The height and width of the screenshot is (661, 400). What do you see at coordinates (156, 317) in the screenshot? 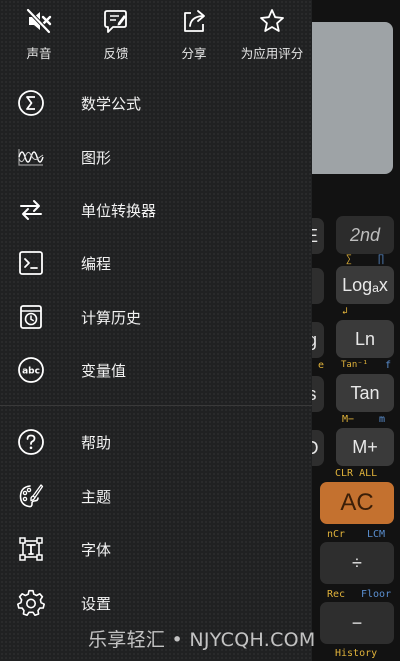
I see `menu-item-calculation-history: 计算历史` at bounding box center [156, 317].